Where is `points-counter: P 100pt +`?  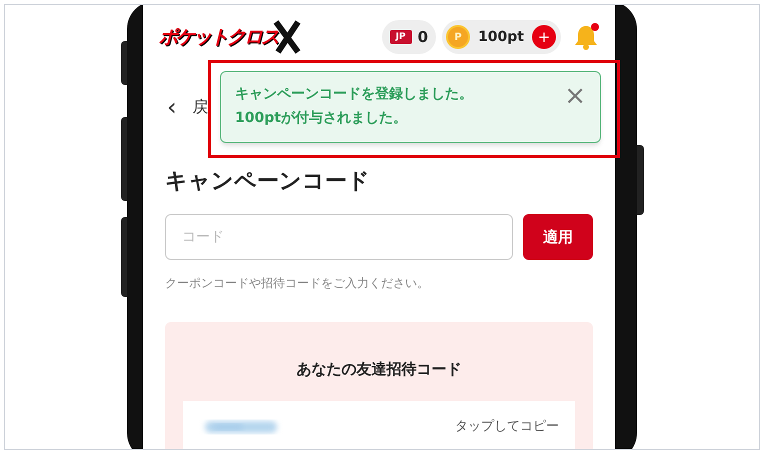 points-counter: P 100pt + is located at coordinates (501, 37).